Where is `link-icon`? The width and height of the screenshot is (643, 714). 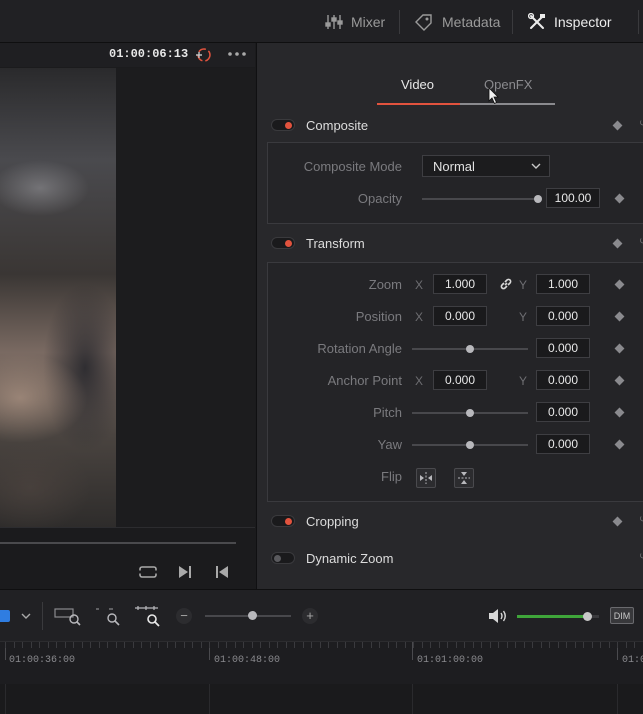 link-icon is located at coordinates (506, 284).